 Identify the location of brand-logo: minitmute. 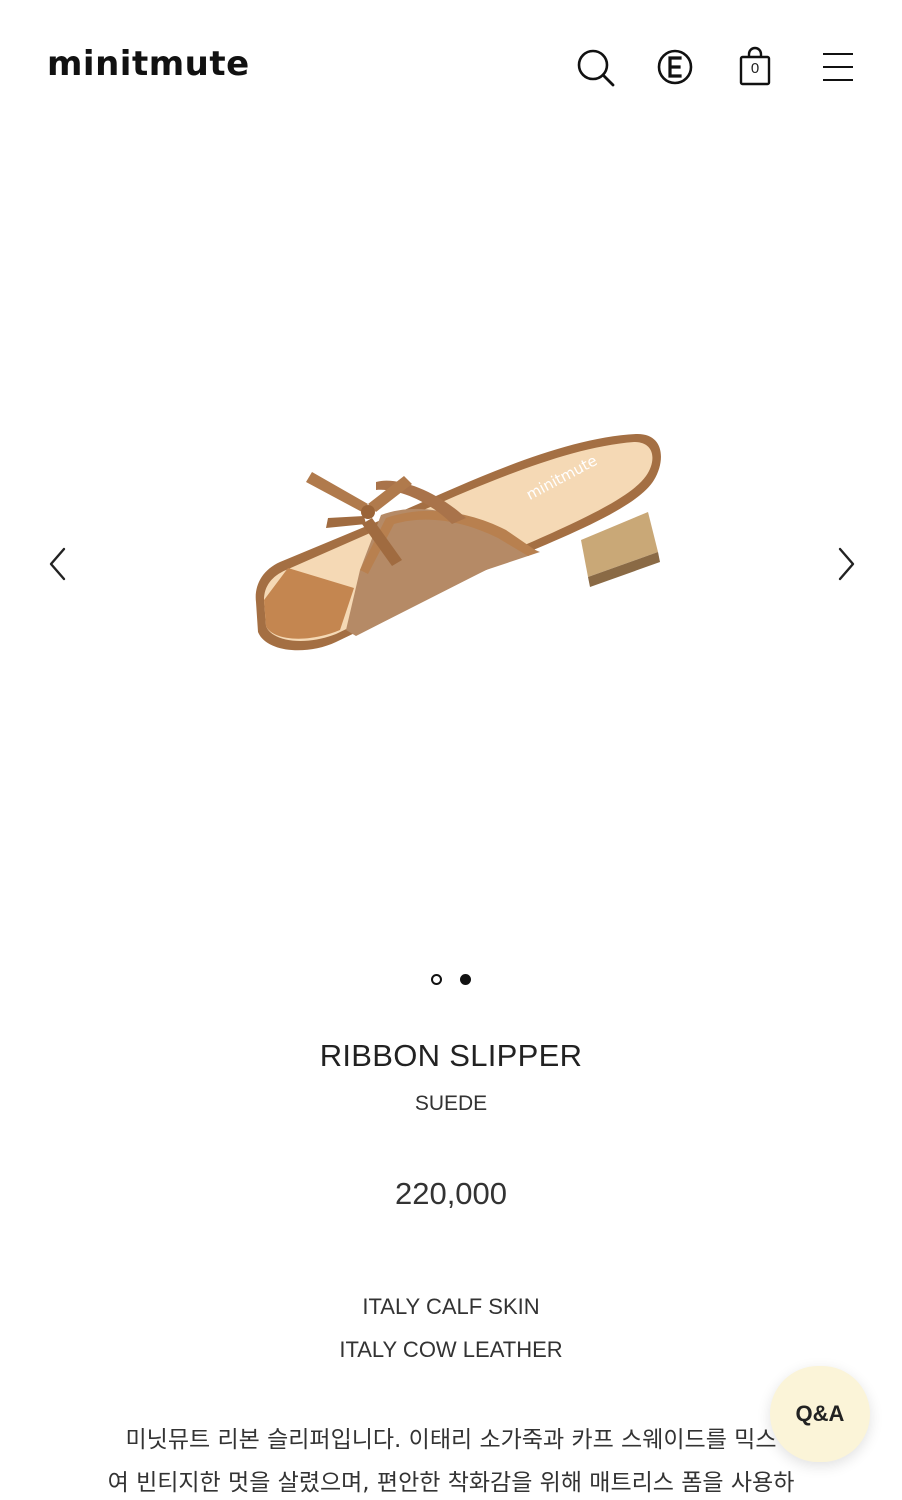
(148, 64).